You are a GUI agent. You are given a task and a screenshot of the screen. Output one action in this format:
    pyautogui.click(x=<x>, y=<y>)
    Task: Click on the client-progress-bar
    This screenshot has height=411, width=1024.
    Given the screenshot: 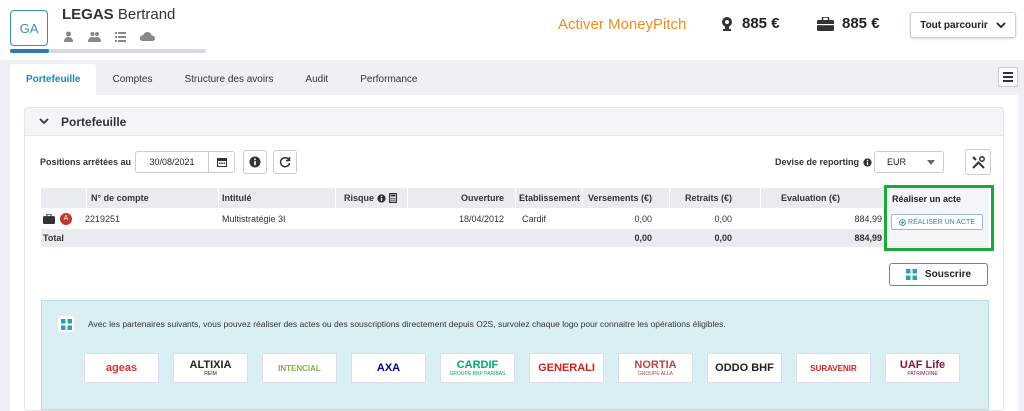 What is the action you would take?
    pyautogui.click(x=108, y=51)
    